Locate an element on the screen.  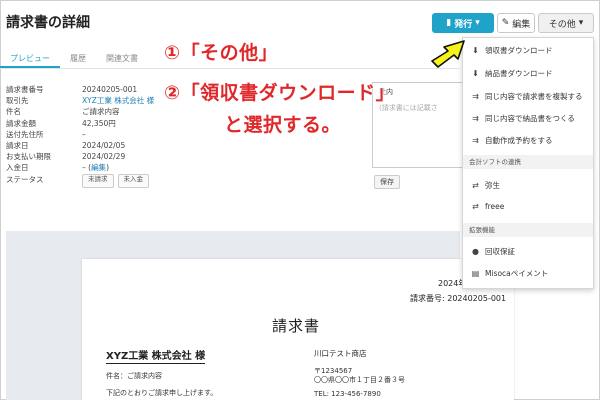
doc-address: 〒1234567 〇〇県〇〇市１丁目２番３号 is located at coordinates (359, 376).